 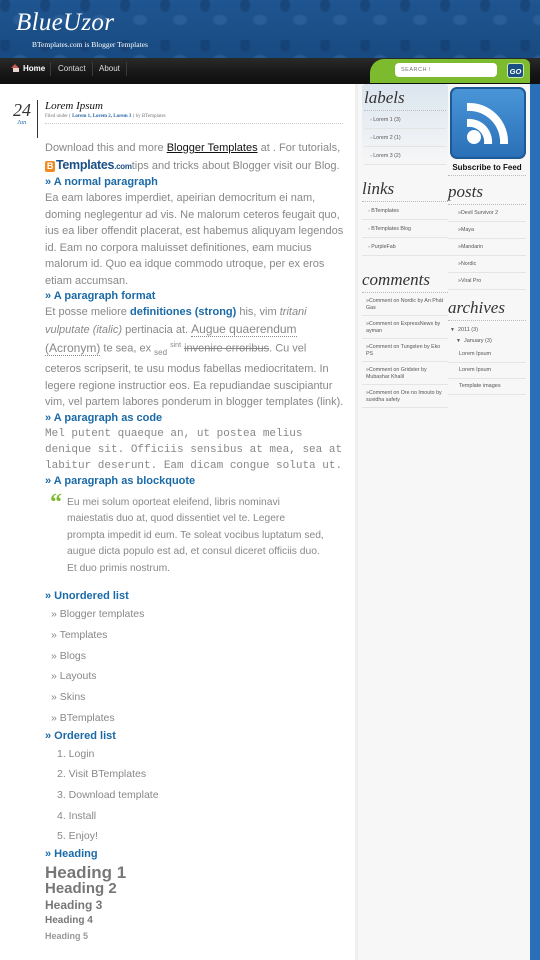 I want to click on quote-icon: “, so click(x=56, y=502).